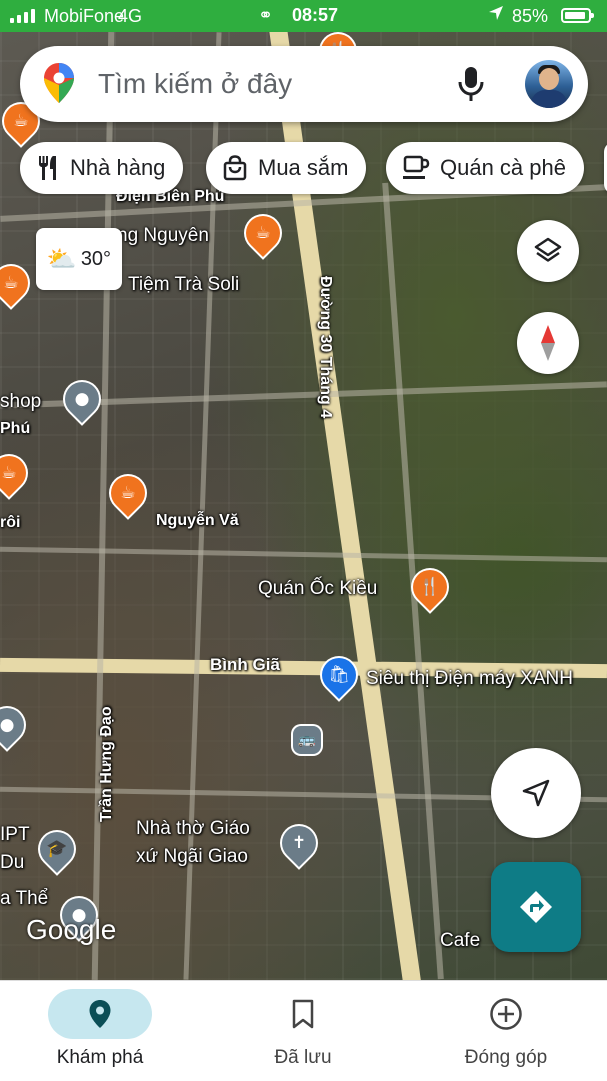 The height and width of the screenshot is (1081, 607). I want to click on map-label: IPT, so click(15, 834).